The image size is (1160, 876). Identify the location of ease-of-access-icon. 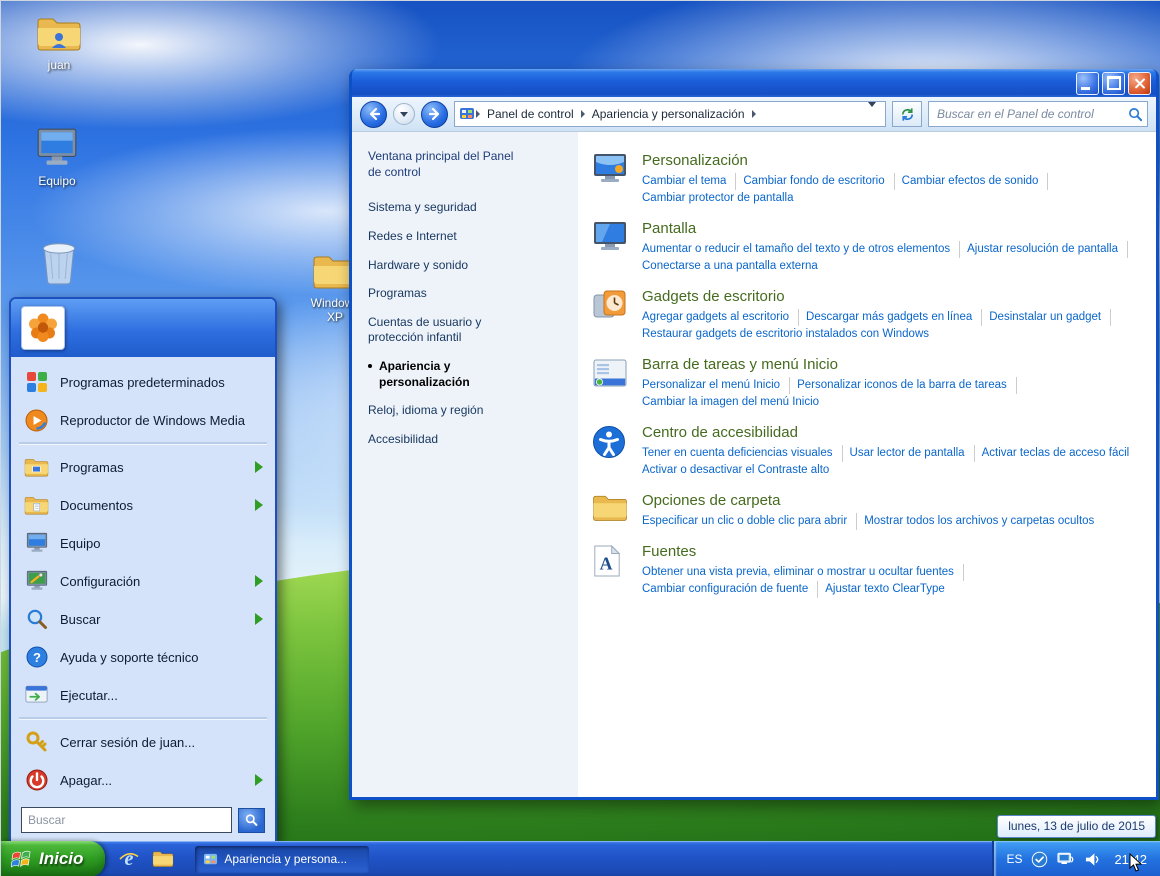
(611, 451).